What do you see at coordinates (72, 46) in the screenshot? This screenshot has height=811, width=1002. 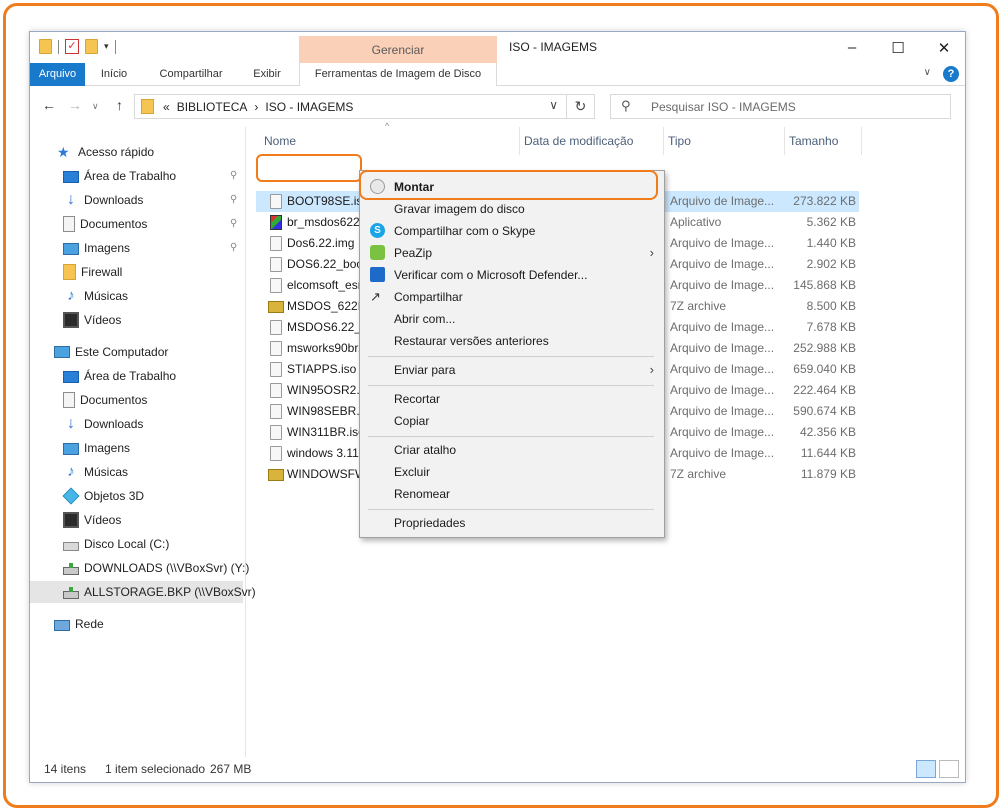 I see `properties-icon: ✓` at bounding box center [72, 46].